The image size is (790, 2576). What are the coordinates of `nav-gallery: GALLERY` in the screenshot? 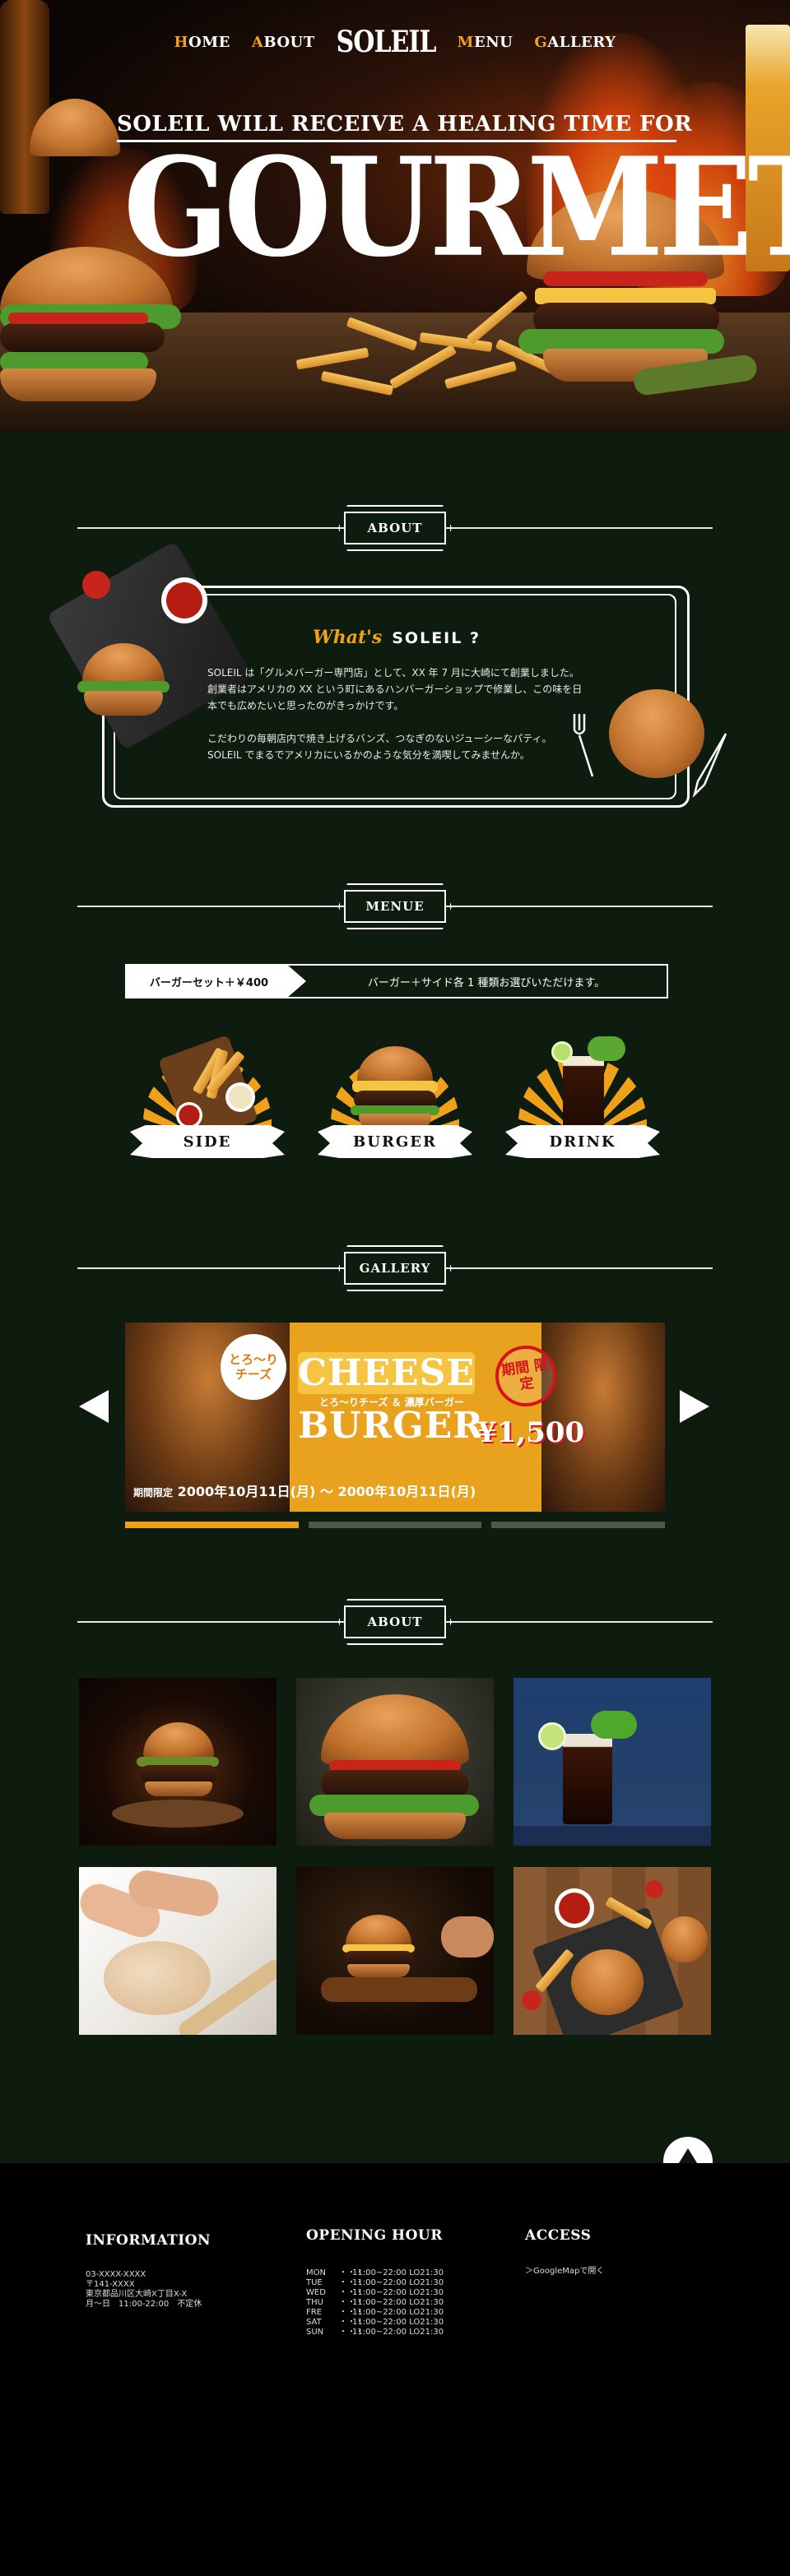 It's located at (575, 42).